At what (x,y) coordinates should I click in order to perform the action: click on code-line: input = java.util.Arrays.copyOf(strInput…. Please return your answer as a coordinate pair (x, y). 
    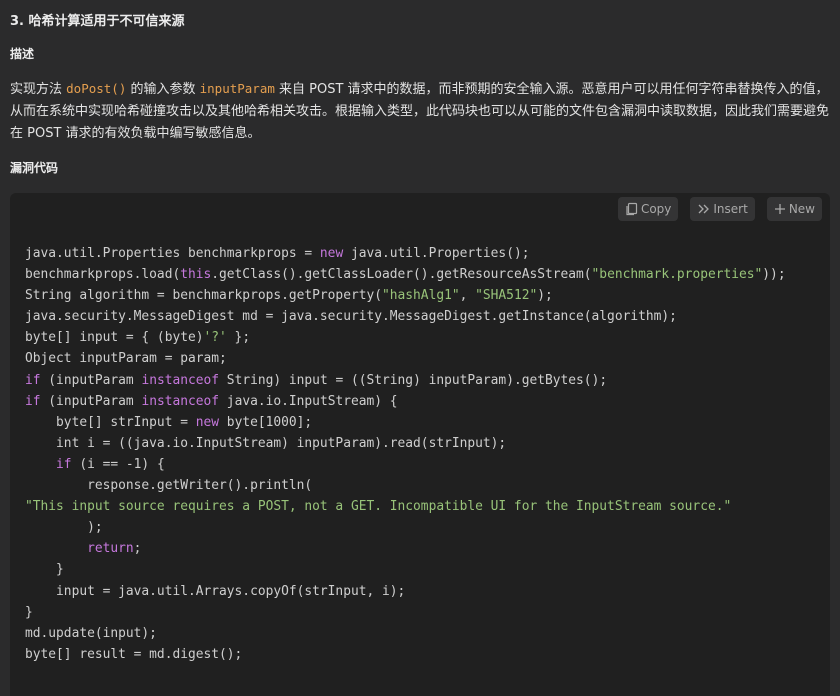
    Looking at the image, I should click on (215, 591).